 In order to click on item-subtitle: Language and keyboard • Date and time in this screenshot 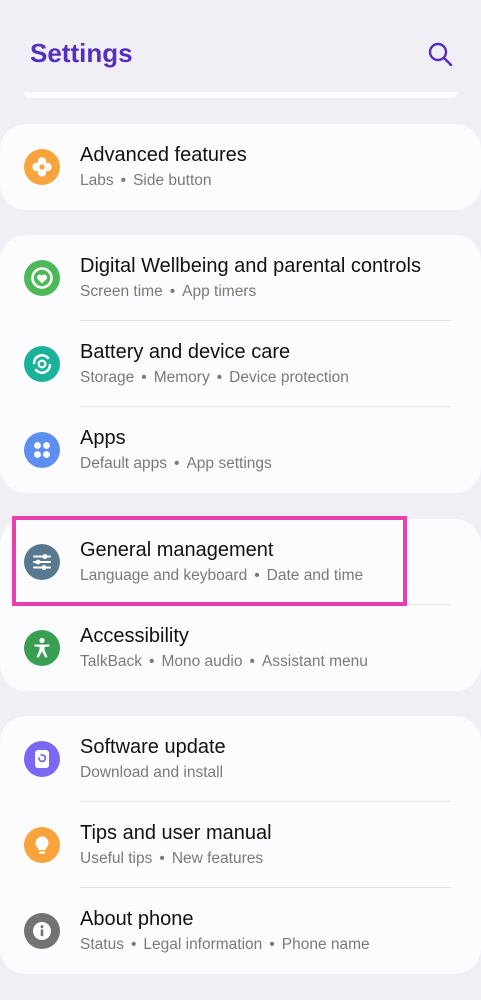, I will do `click(221, 576)`.